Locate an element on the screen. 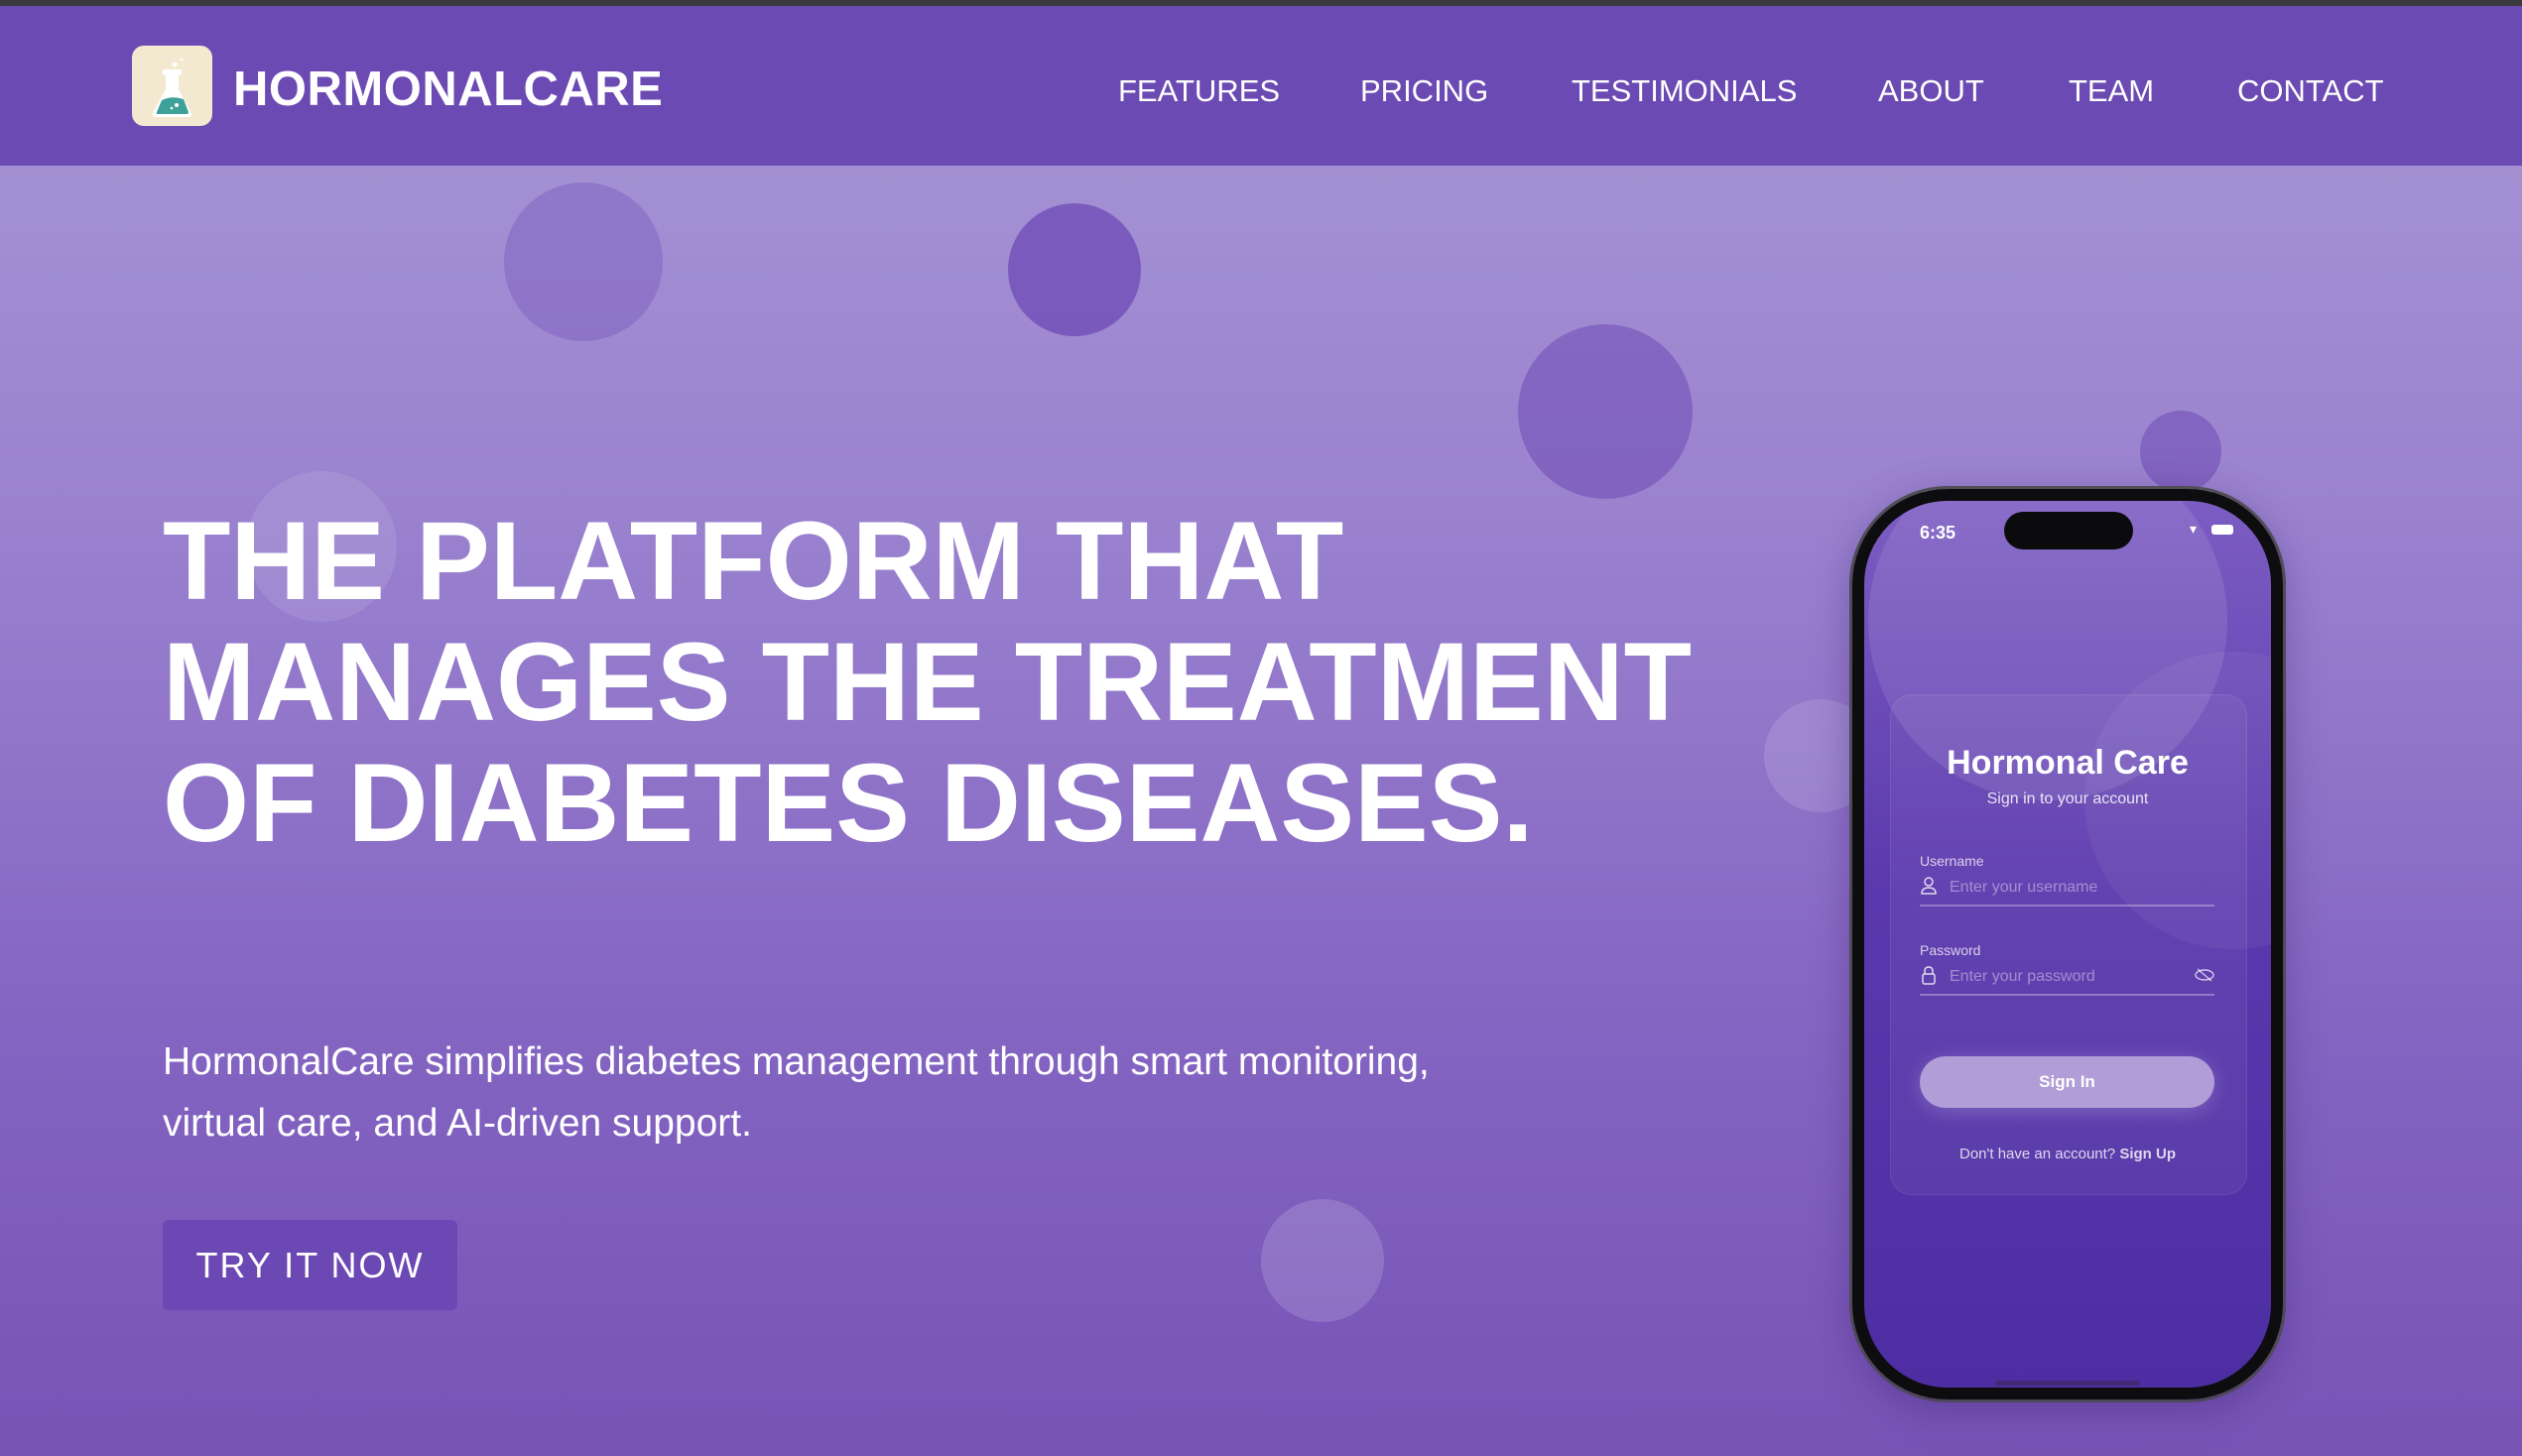  user-icon is located at coordinates (1929, 888).